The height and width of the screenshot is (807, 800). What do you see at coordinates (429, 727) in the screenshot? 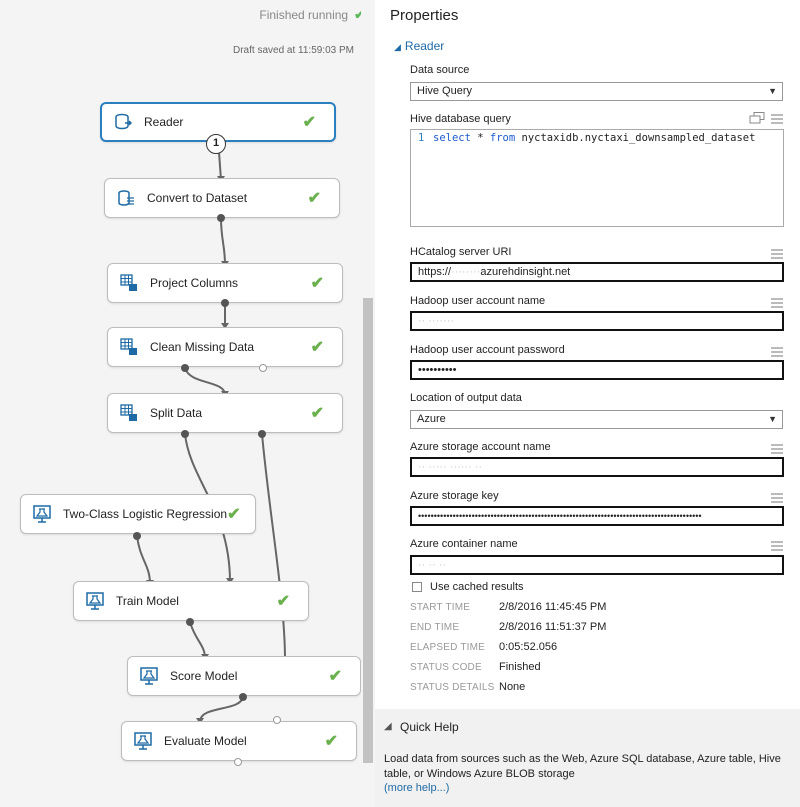
I see `quick-help-title: Quick Help` at bounding box center [429, 727].